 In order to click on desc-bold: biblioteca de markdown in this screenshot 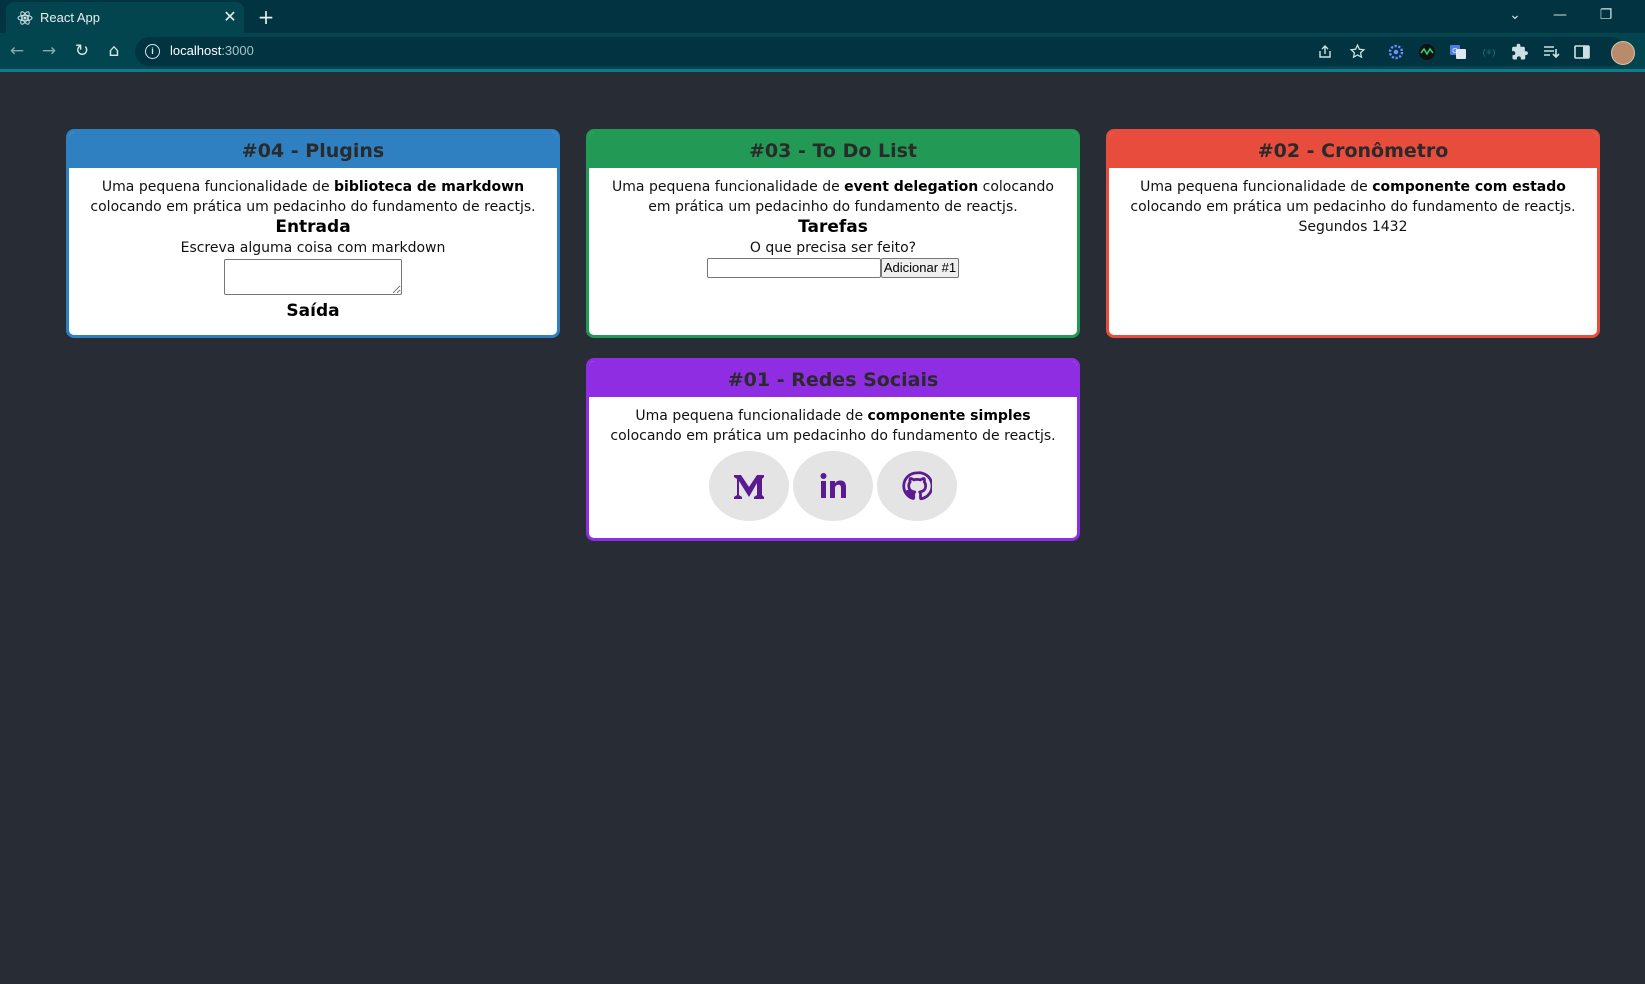, I will do `click(429, 187)`.